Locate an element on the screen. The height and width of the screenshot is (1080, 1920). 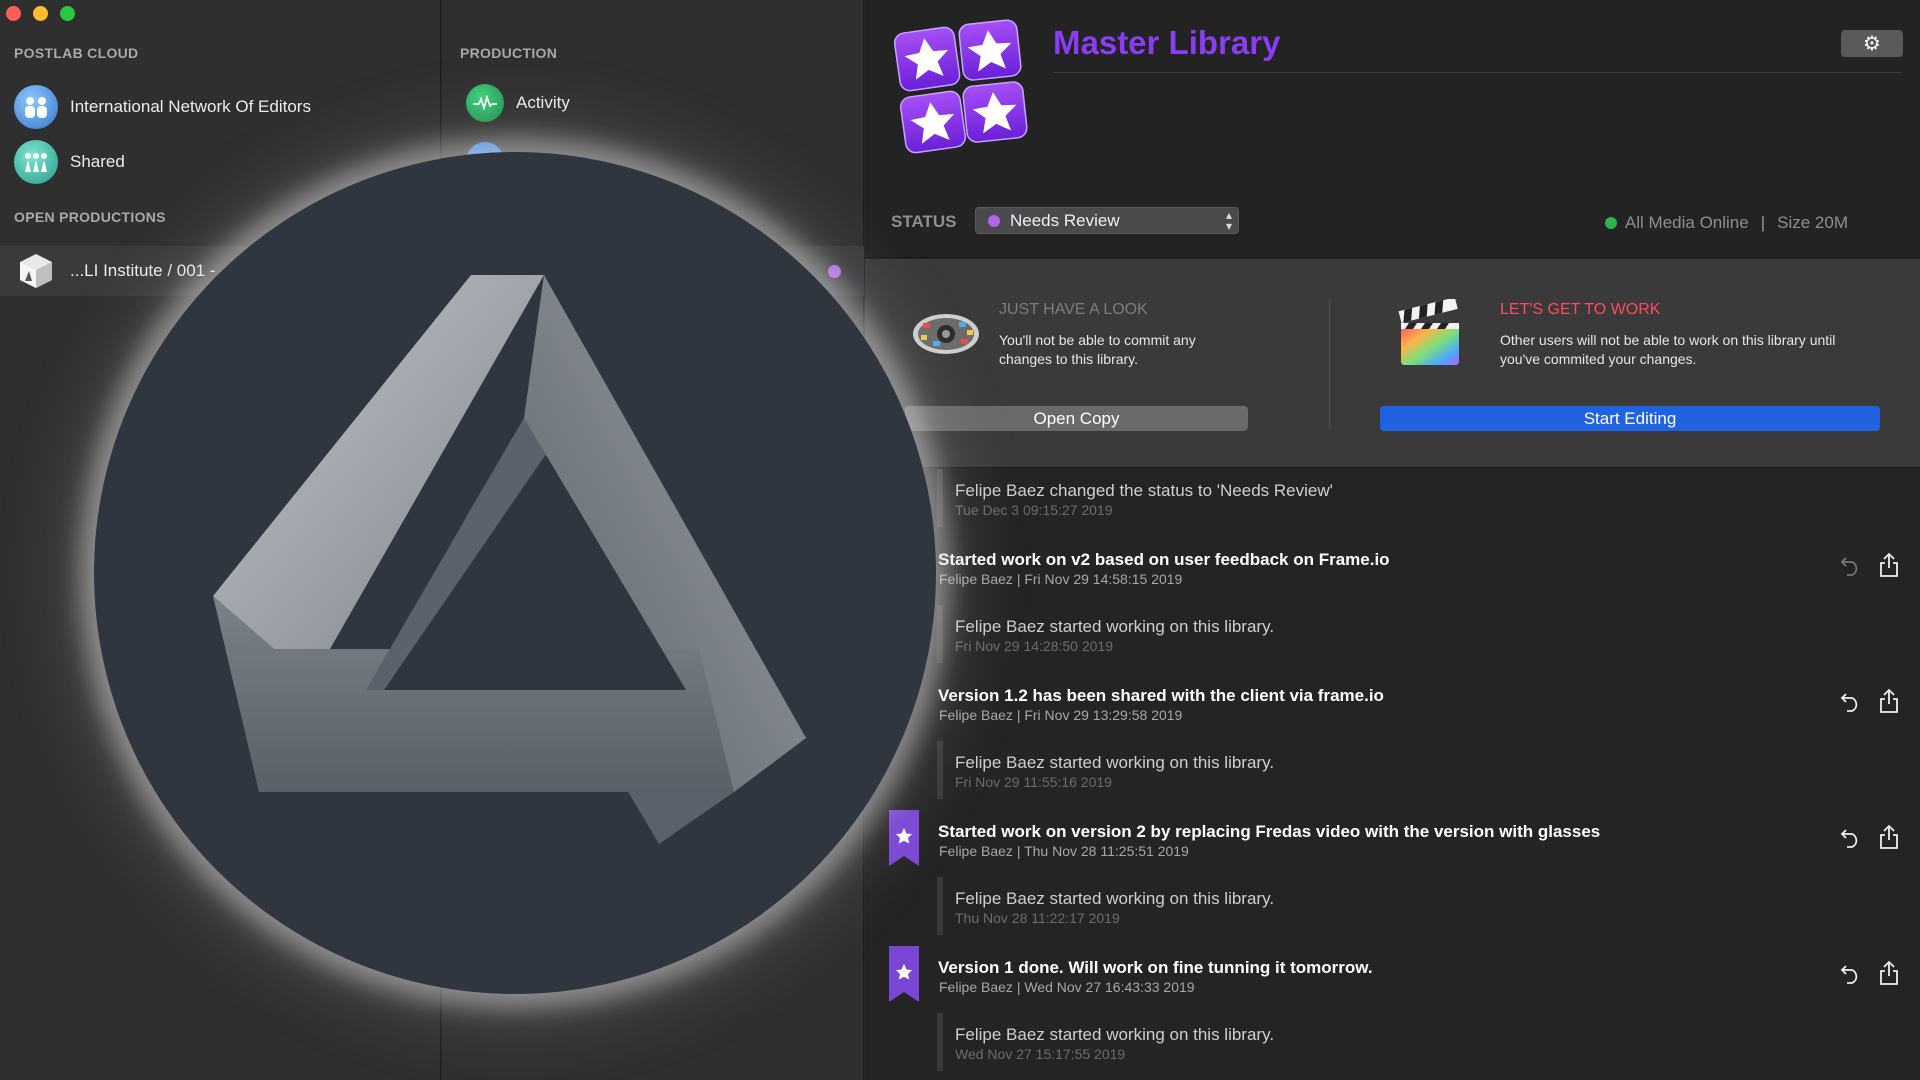
team-avatar-icon is located at coordinates (36, 107).